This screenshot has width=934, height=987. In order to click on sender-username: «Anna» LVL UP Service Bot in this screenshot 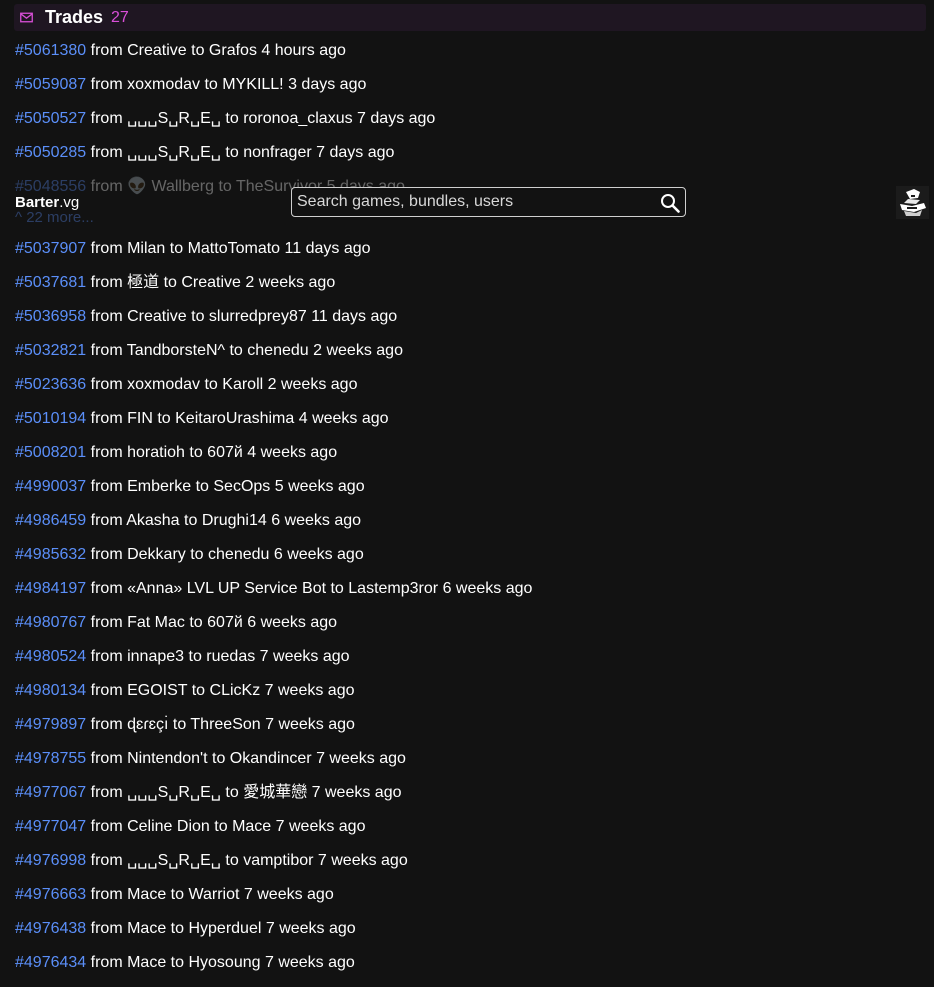, I will do `click(226, 588)`.